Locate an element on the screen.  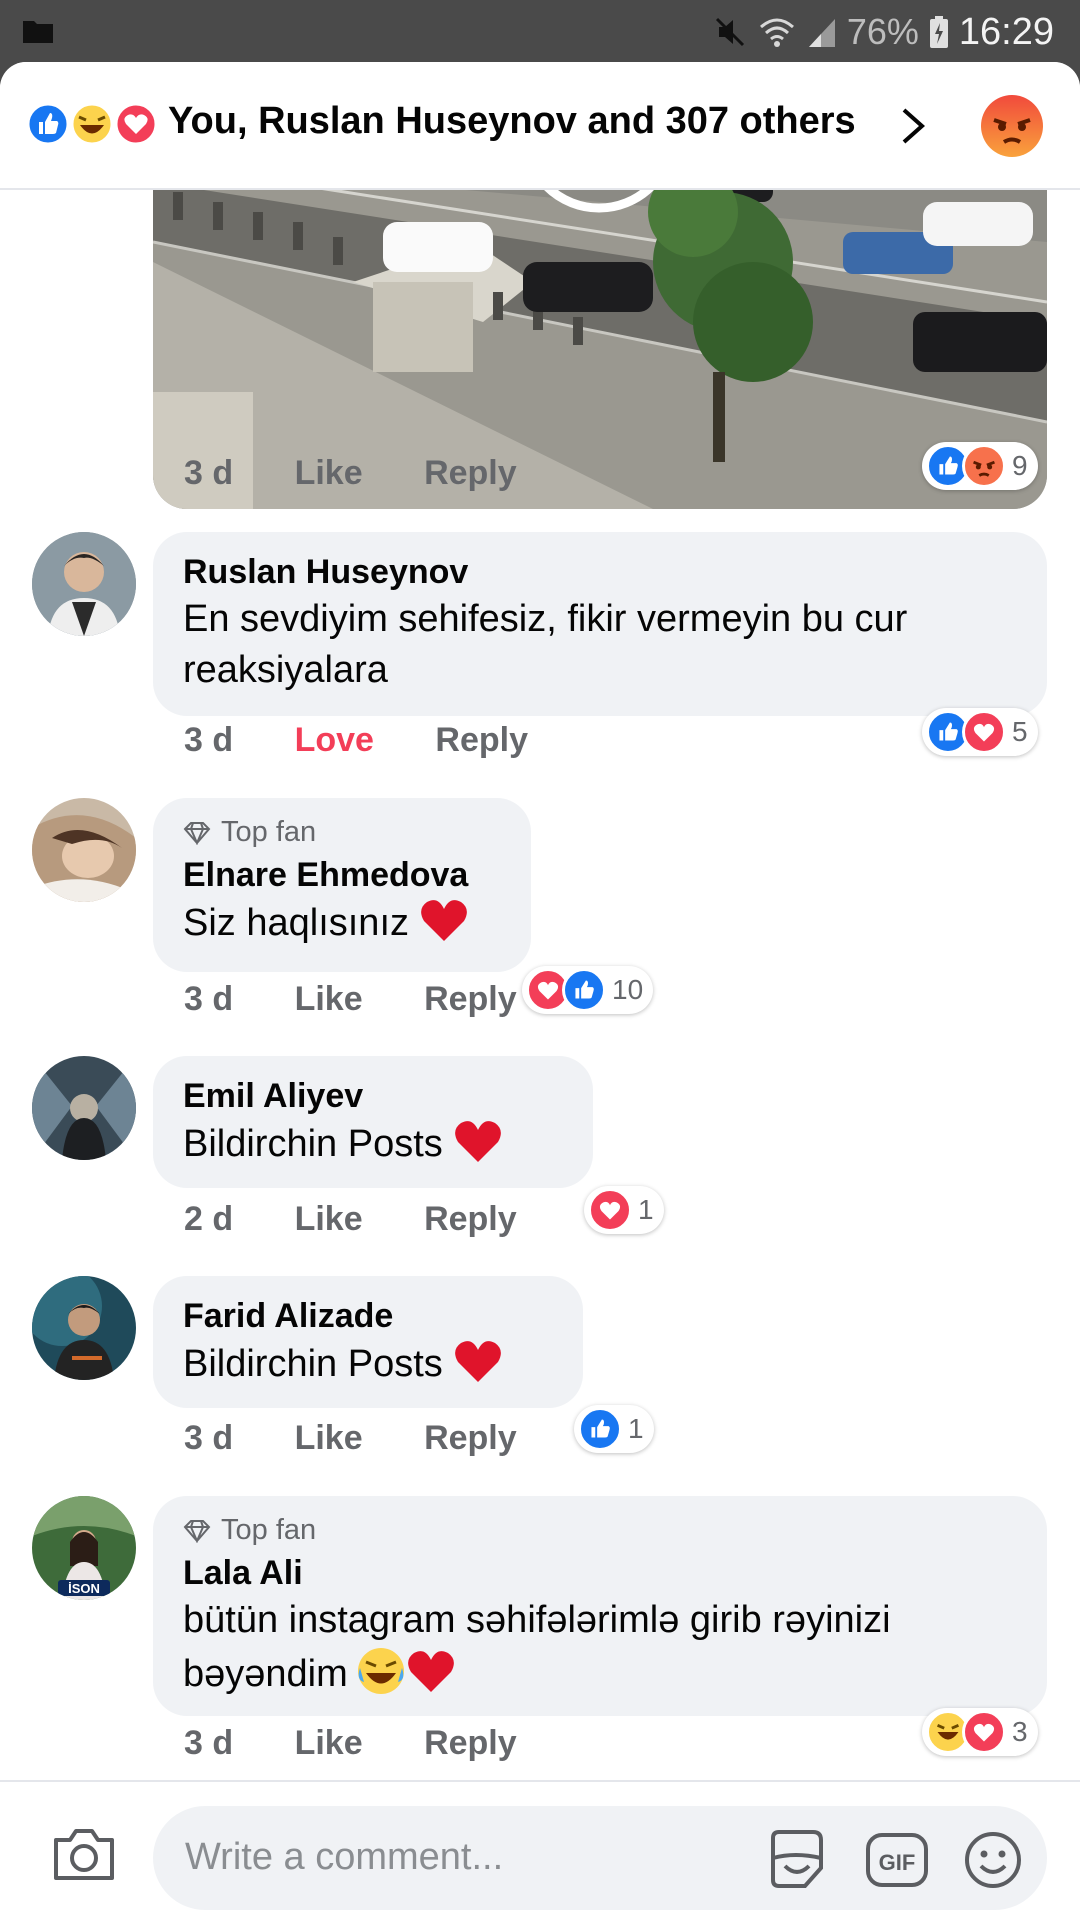
battery-charging-icon is located at coordinates (938, 32).